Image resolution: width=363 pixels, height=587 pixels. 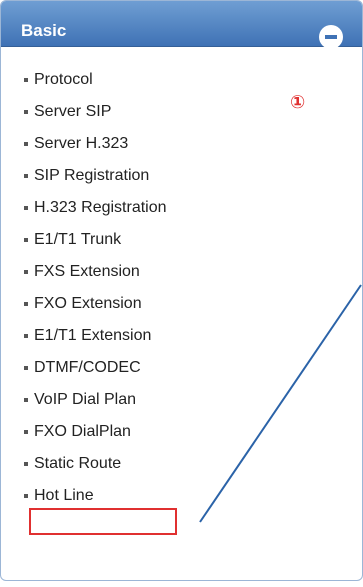 I want to click on menu-item-label: Server H.323, so click(x=81, y=143).